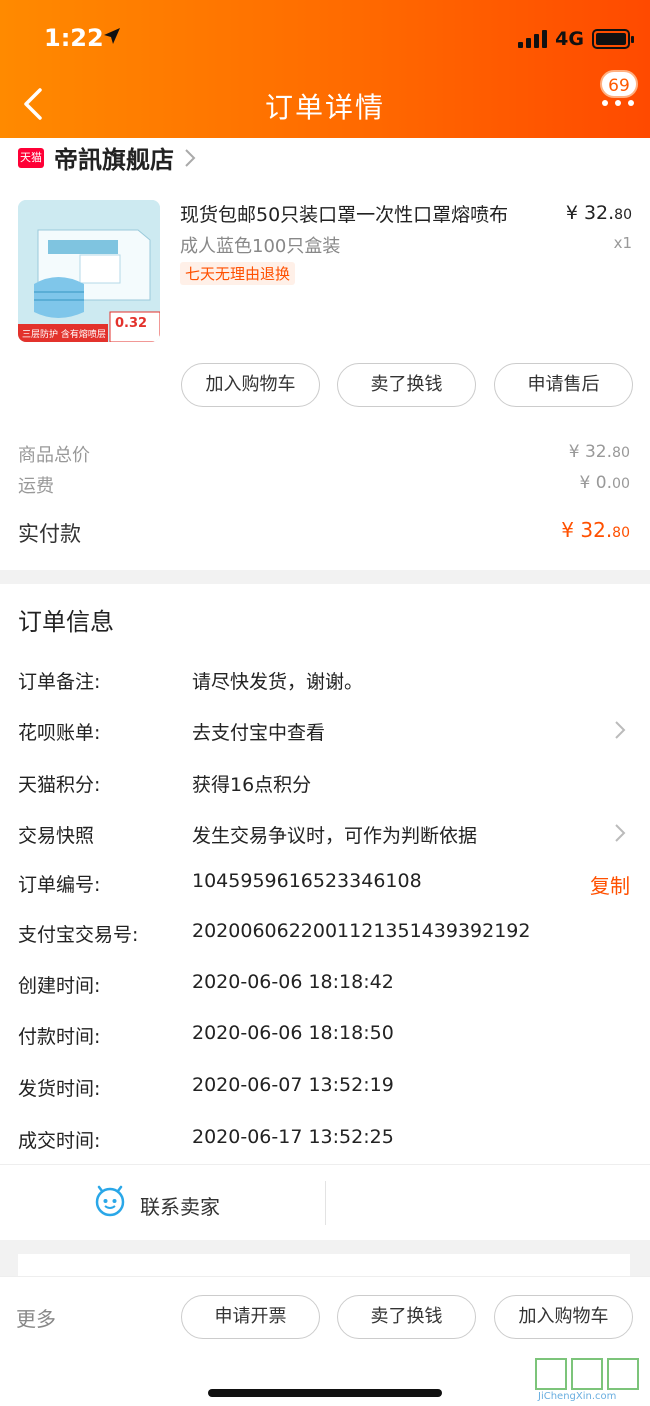 The height and width of the screenshot is (1406, 650). I want to click on goods-total-cents: 80, so click(620, 453).